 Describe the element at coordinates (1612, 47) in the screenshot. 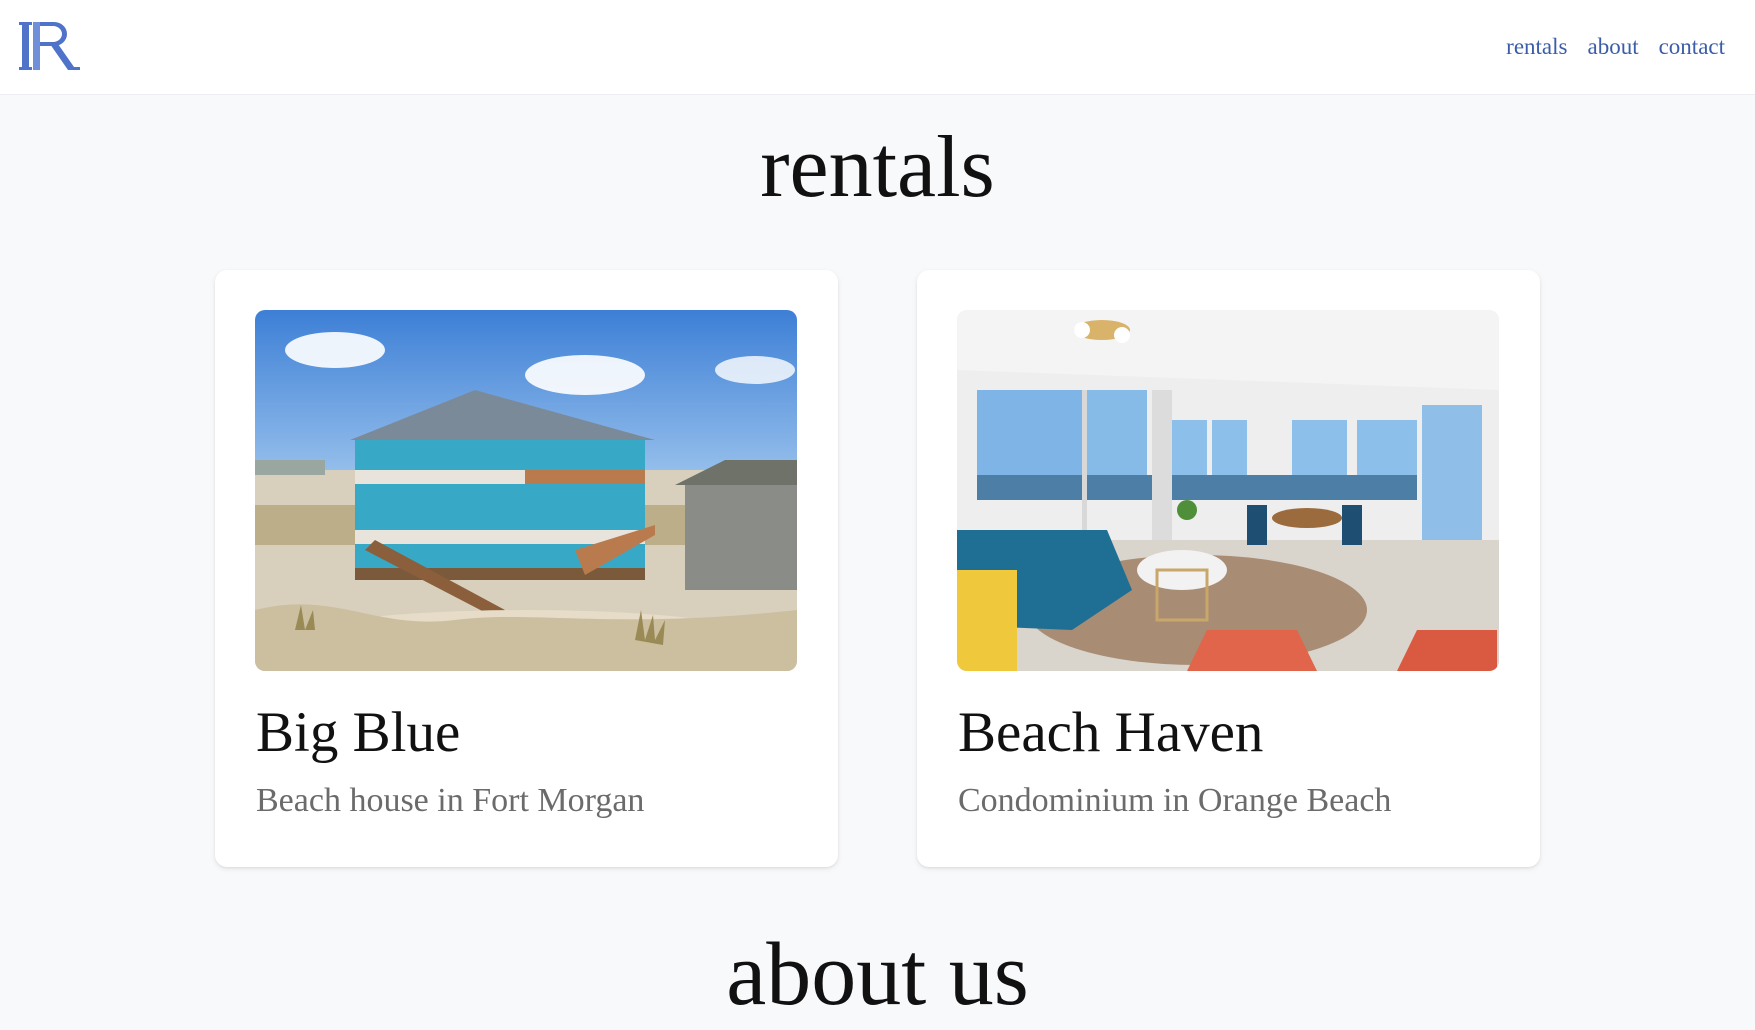

I see `nav-about-link: about` at that location.